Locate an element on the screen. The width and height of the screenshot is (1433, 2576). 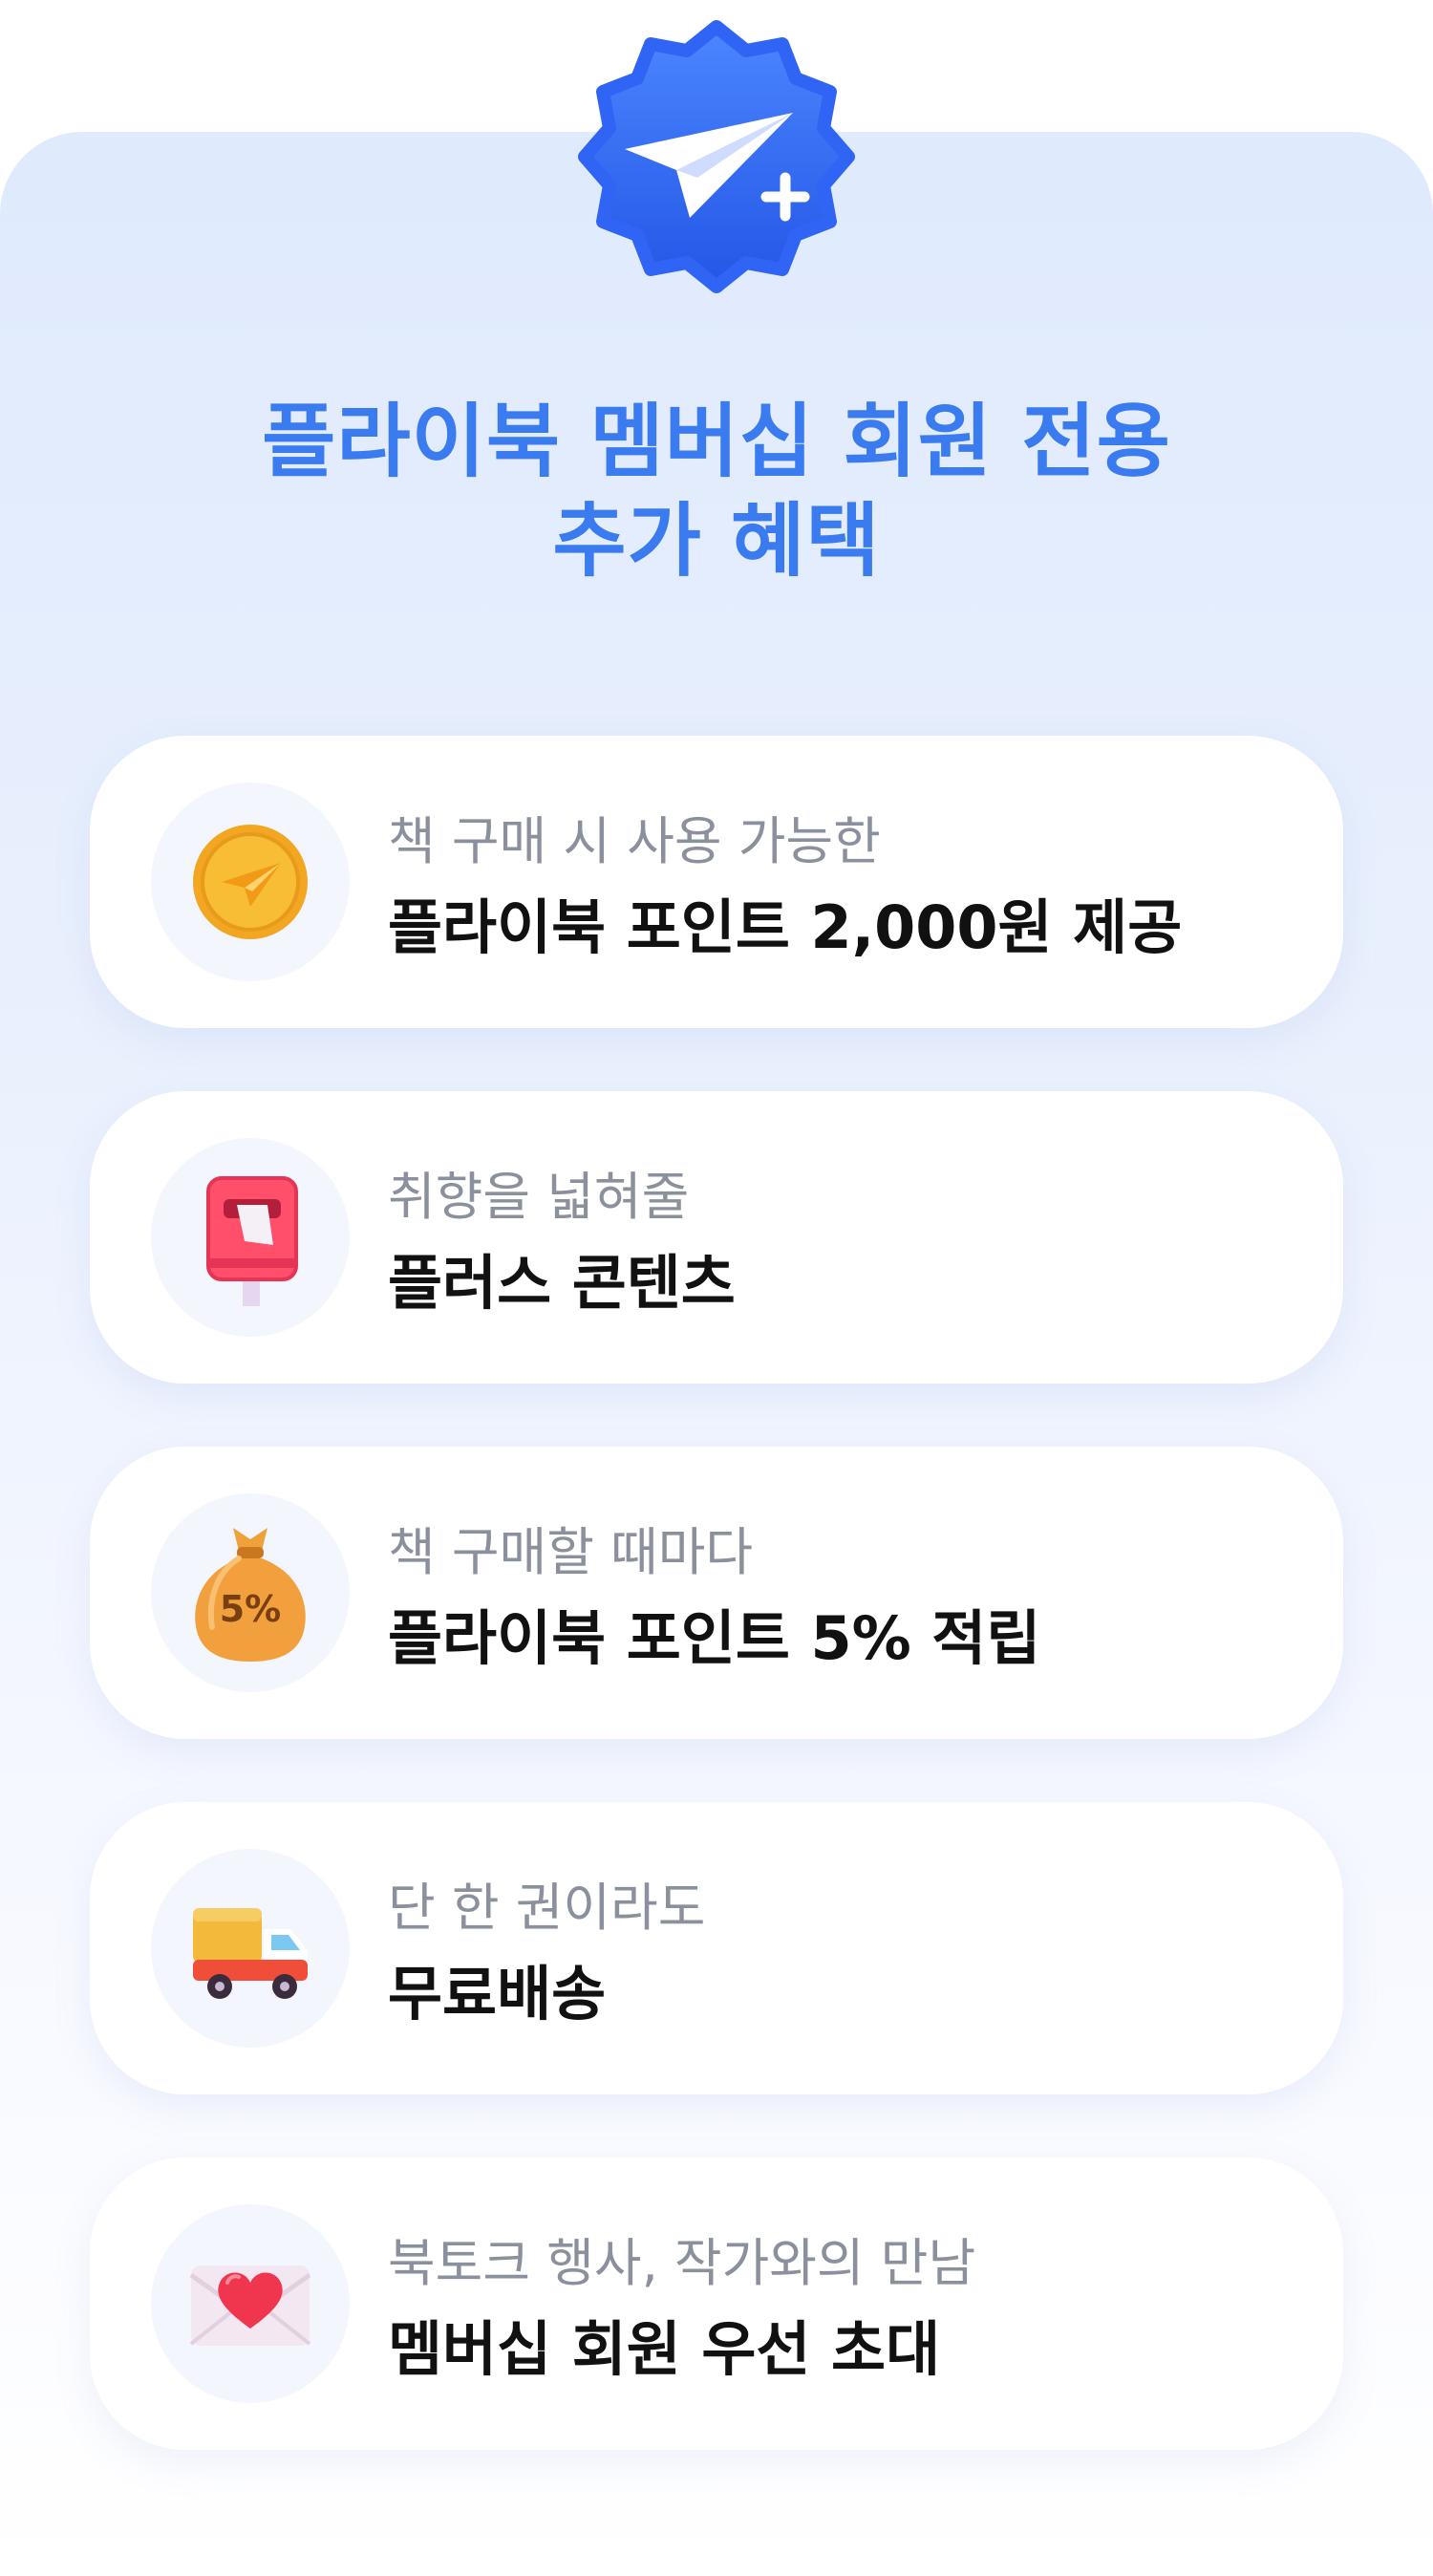
benefit-card-point-accrual: 5% 책 구매할 때마다 플라이북 포인트 5% 적립 is located at coordinates (717, 1593).